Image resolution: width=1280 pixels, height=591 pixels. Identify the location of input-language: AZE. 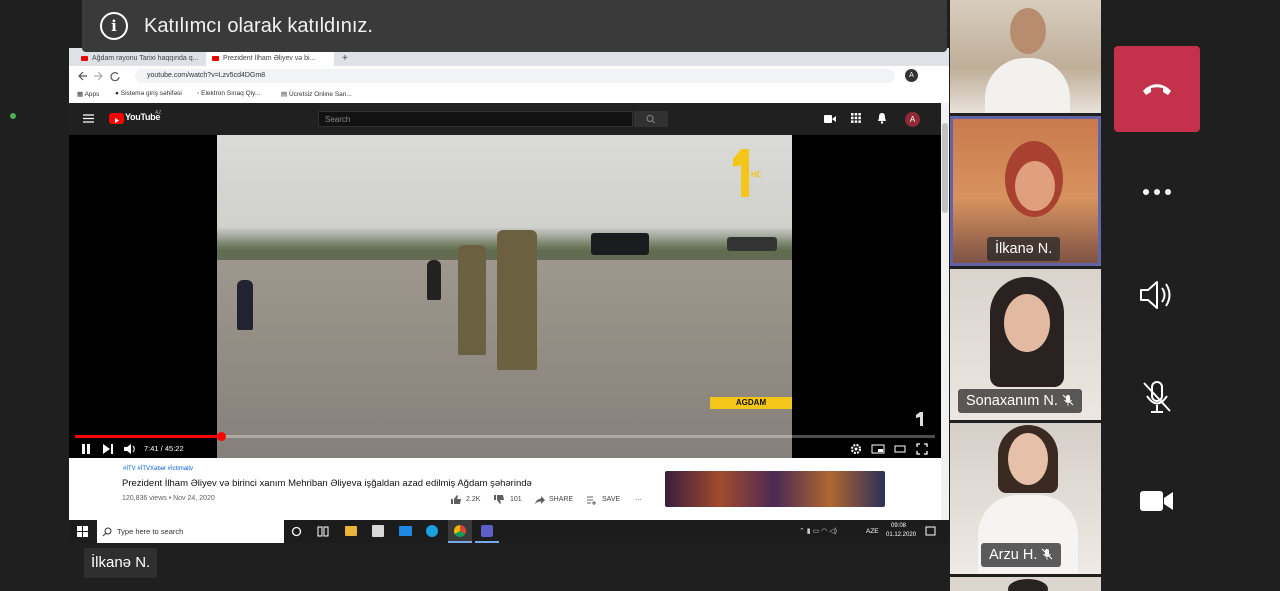
(872, 531).